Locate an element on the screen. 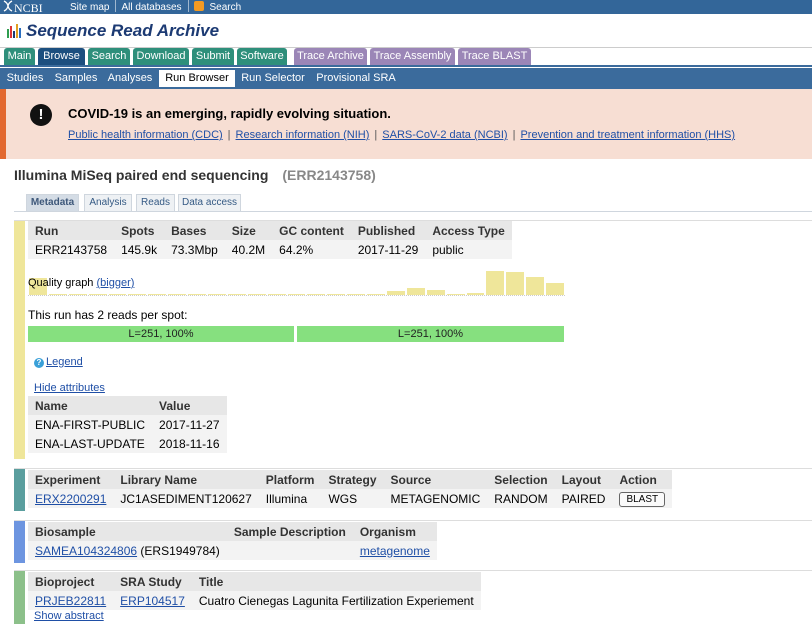 Image resolution: width=812 pixels, height=624 pixels. cell-spots: 145.9k is located at coordinates (139, 249).